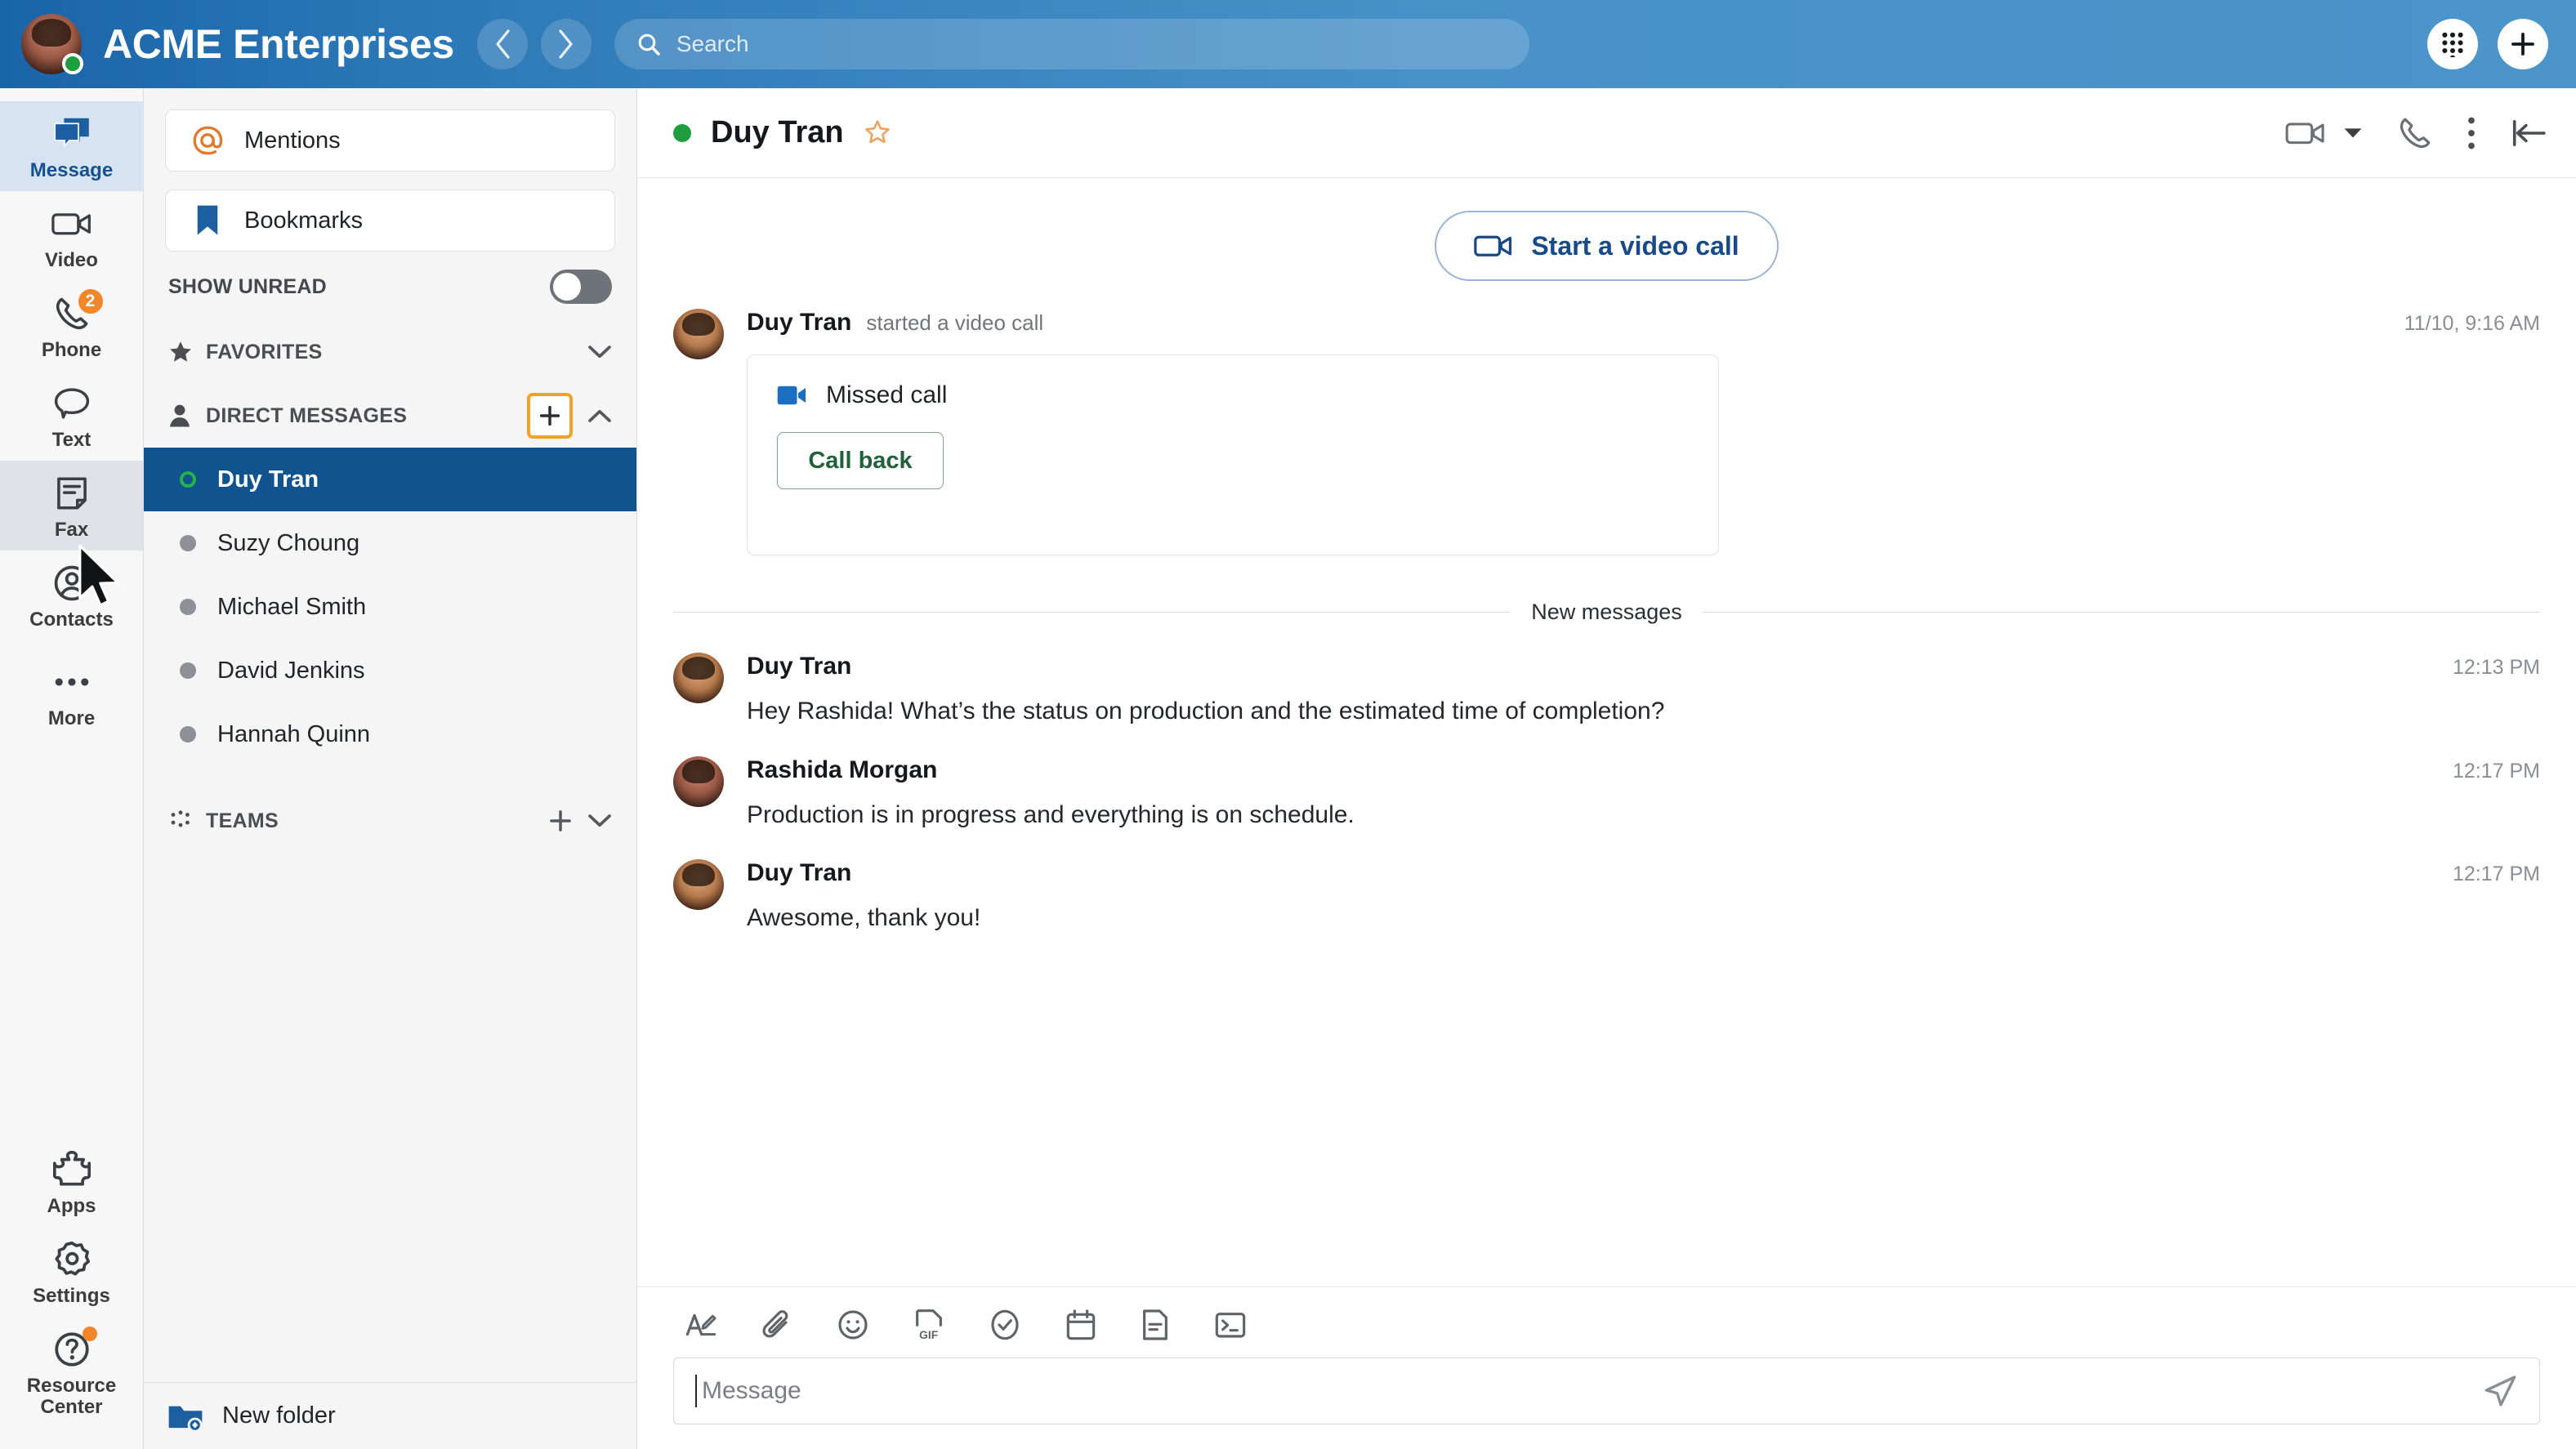  What do you see at coordinates (2523, 44) in the screenshot?
I see `add-button` at bounding box center [2523, 44].